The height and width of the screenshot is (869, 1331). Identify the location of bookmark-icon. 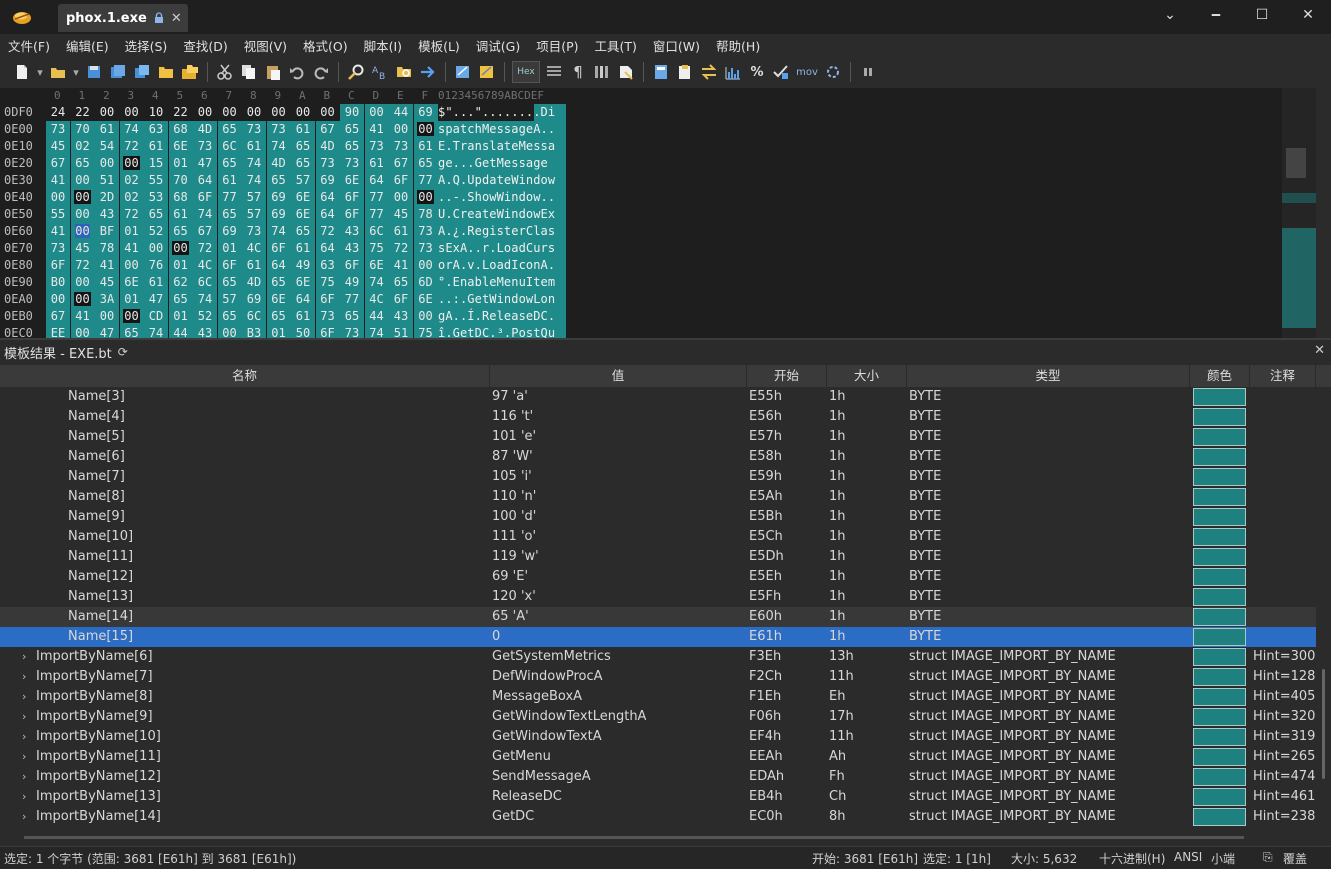
(626, 72).